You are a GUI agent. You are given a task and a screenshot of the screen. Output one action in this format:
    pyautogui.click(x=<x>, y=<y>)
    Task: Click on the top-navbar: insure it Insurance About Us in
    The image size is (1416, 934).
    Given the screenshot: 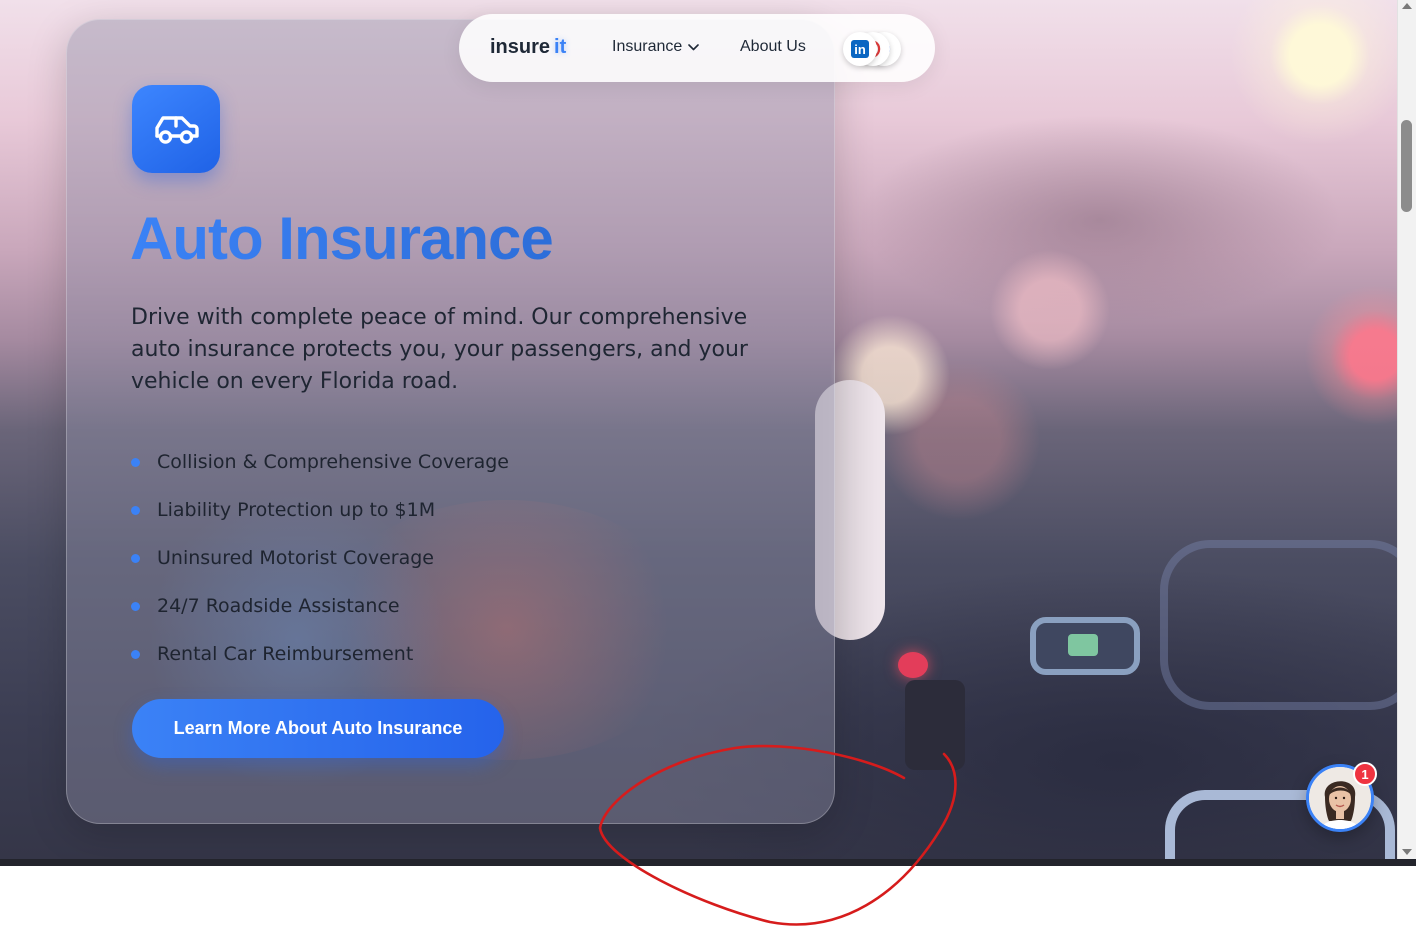 What is the action you would take?
    pyautogui.click(x=697, y=48)
    